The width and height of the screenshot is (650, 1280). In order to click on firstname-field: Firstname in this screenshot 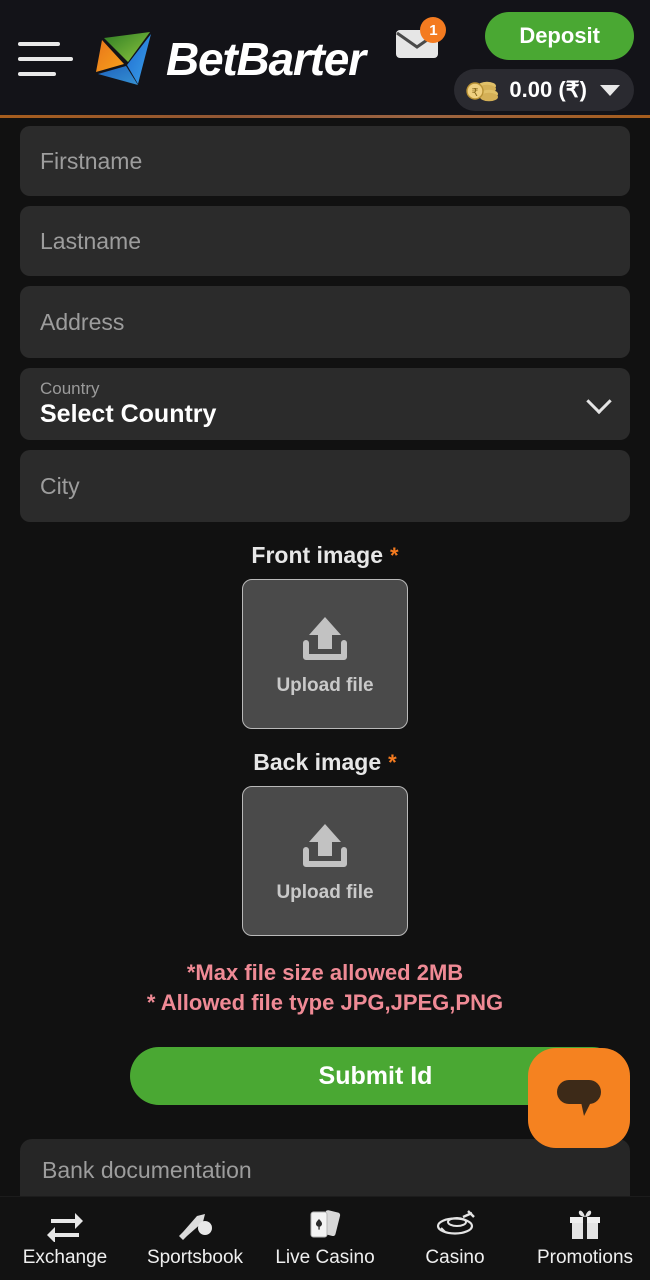, I will do `click(325, 161)`.